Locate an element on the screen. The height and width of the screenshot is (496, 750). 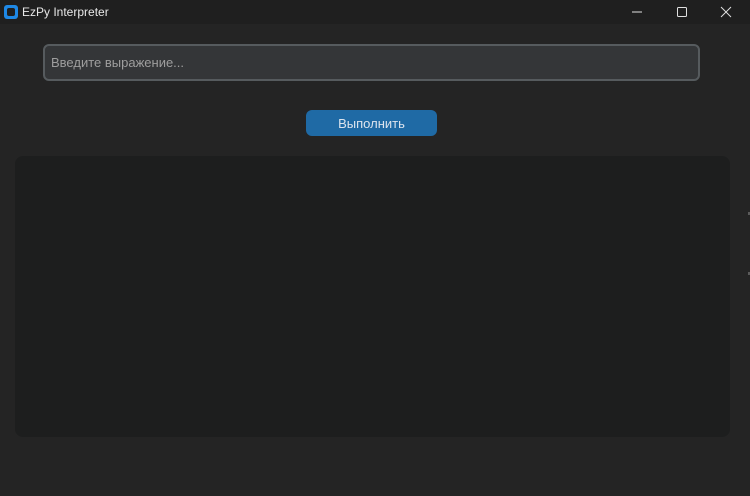
close-icon is located at coordinates (726, 12).